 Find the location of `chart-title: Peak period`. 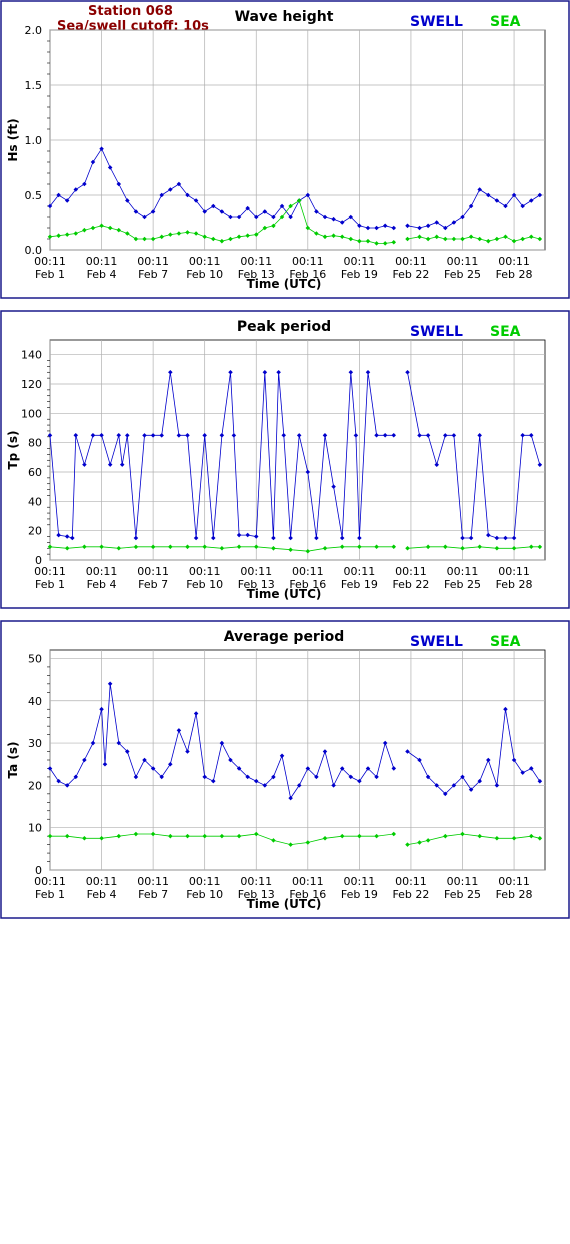

chart-title: Peak period is located at coordinates (284, 327).